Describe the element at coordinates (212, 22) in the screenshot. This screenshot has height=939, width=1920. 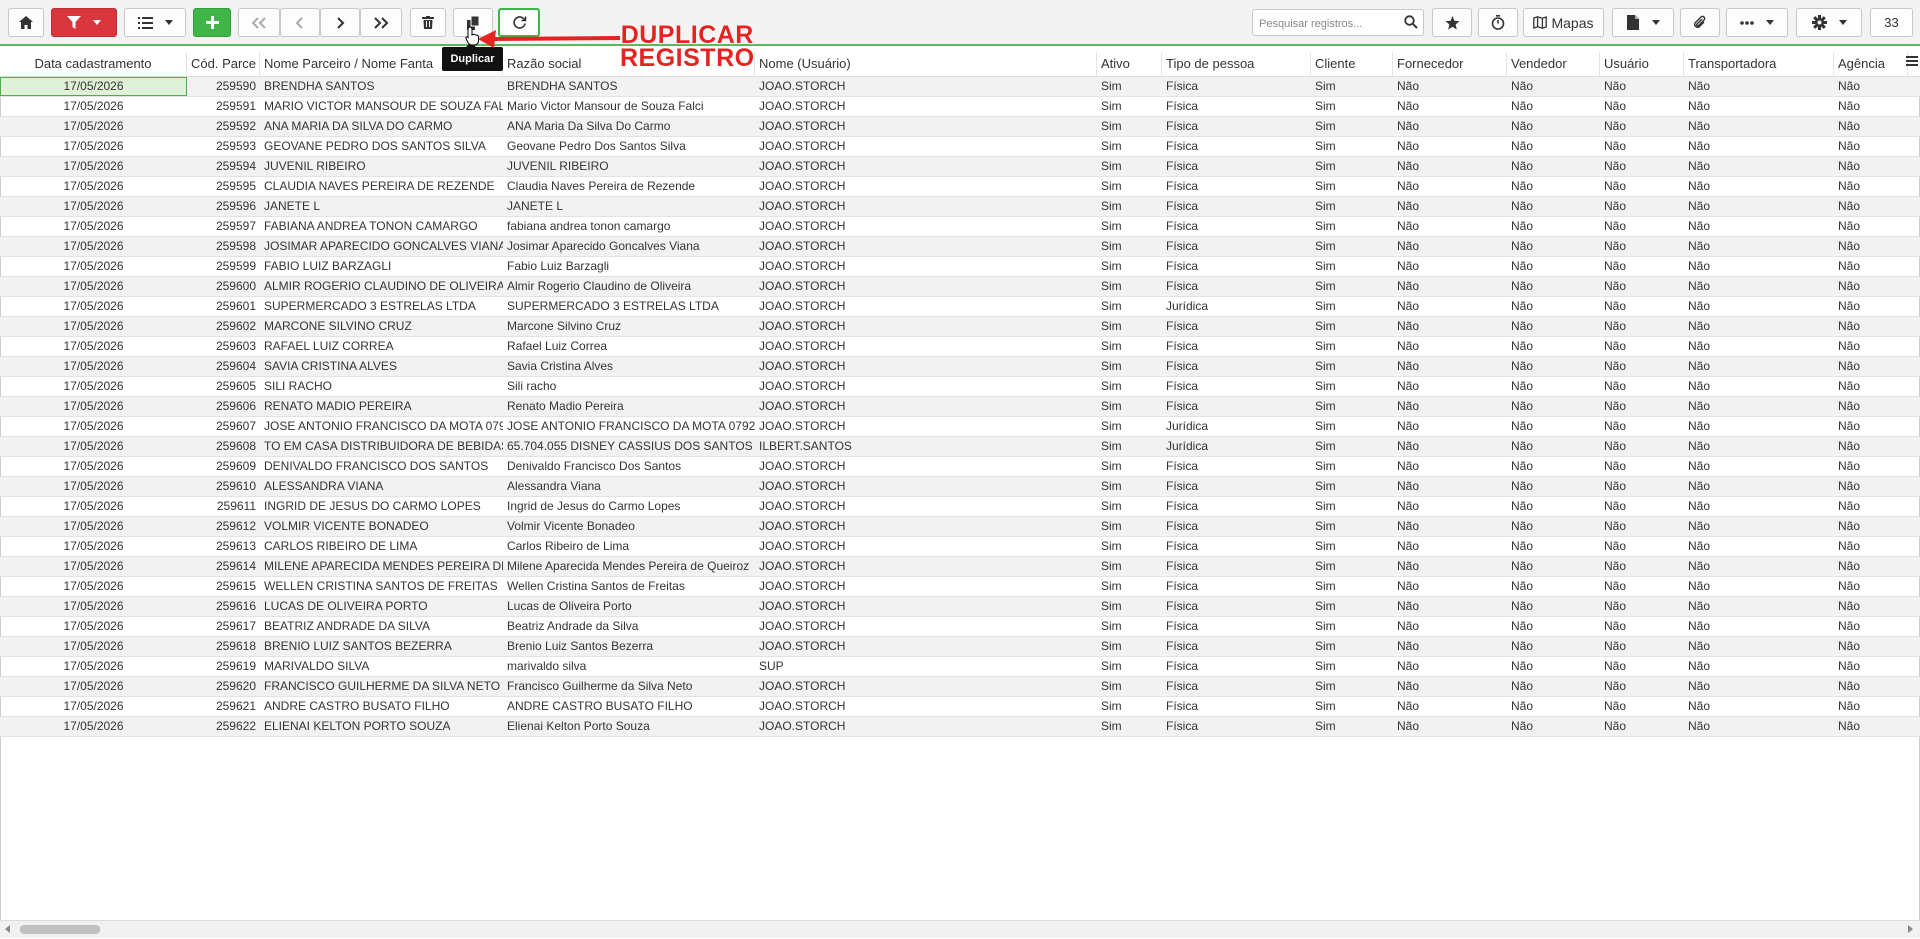
I see `add-button` at that location.